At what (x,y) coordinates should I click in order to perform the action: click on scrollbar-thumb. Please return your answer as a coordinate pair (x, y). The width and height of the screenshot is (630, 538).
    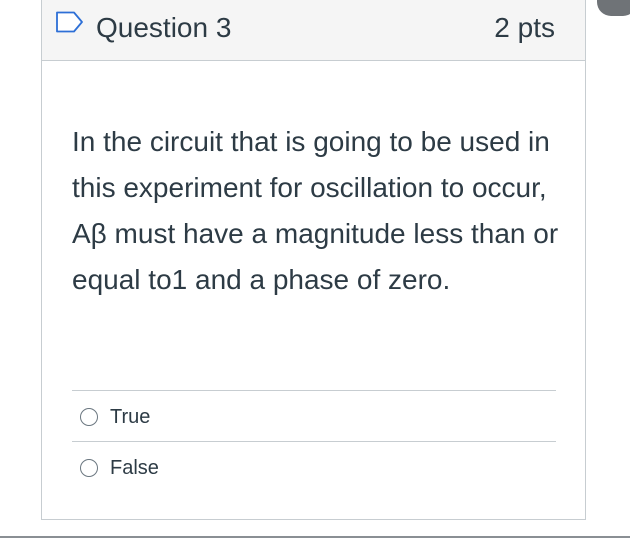
    Looking at the image, I should click on (613, 8).